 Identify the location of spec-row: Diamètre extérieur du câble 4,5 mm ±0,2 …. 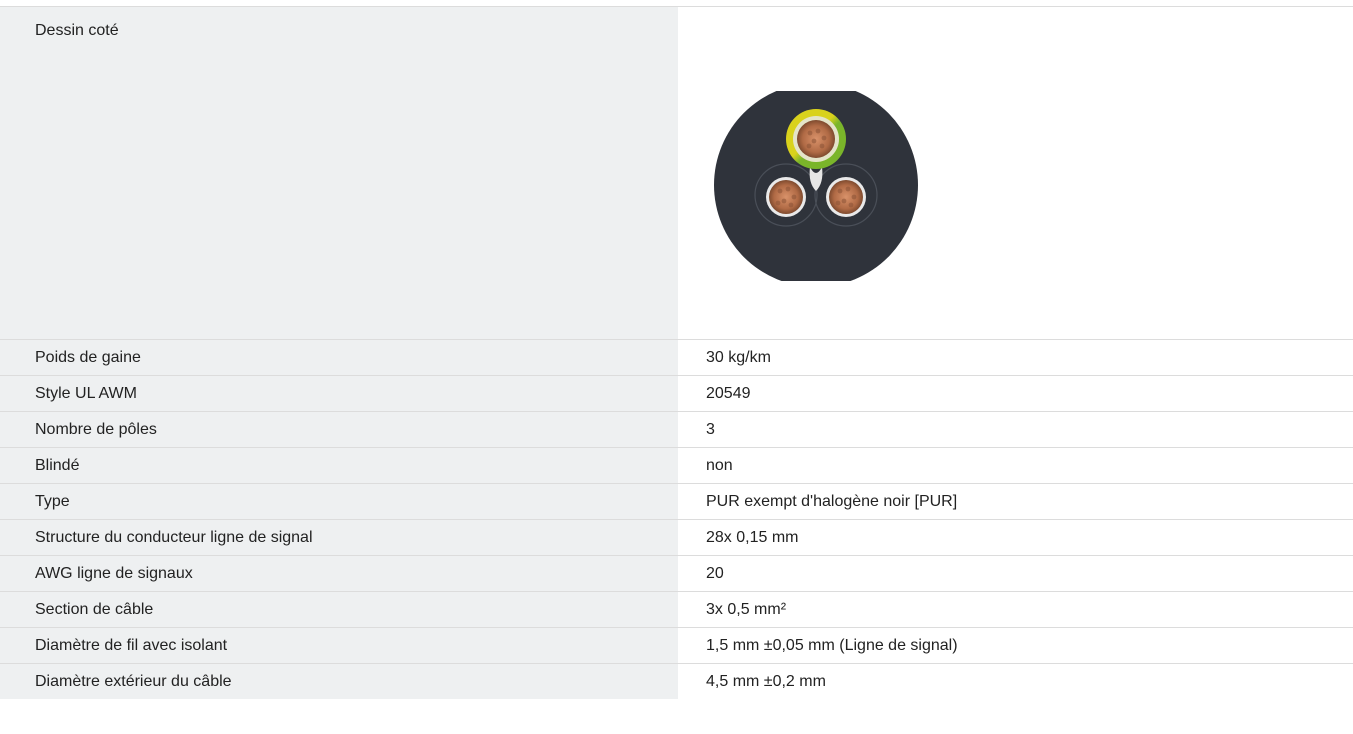
(676, 681).